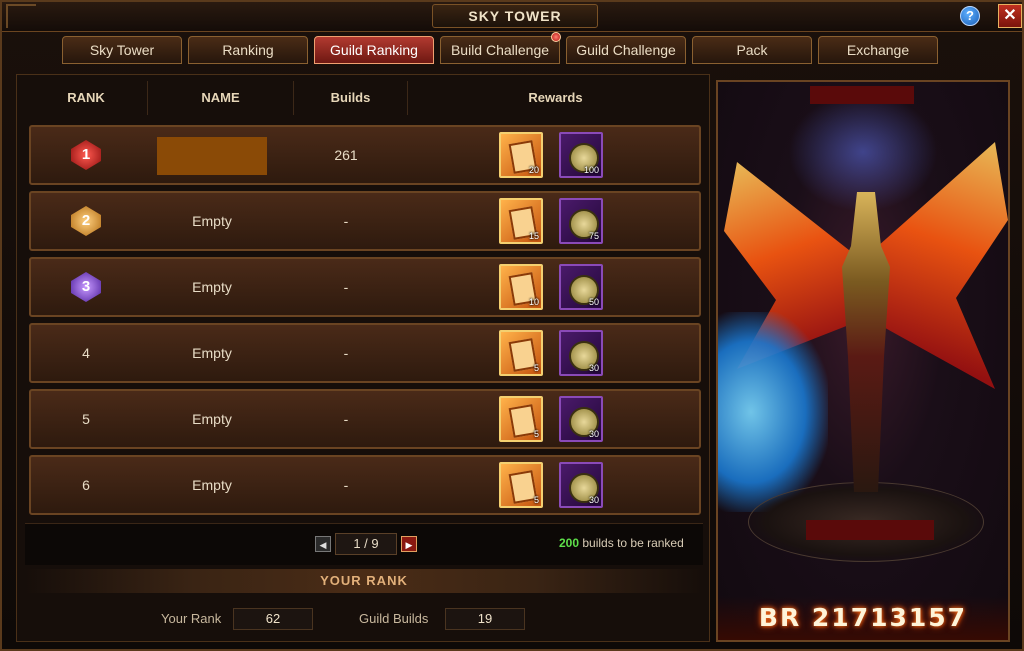 This screenshot has height=651, width=1024. I want to click on tab-sky-tower: Sky Tower, so click(122, 50).